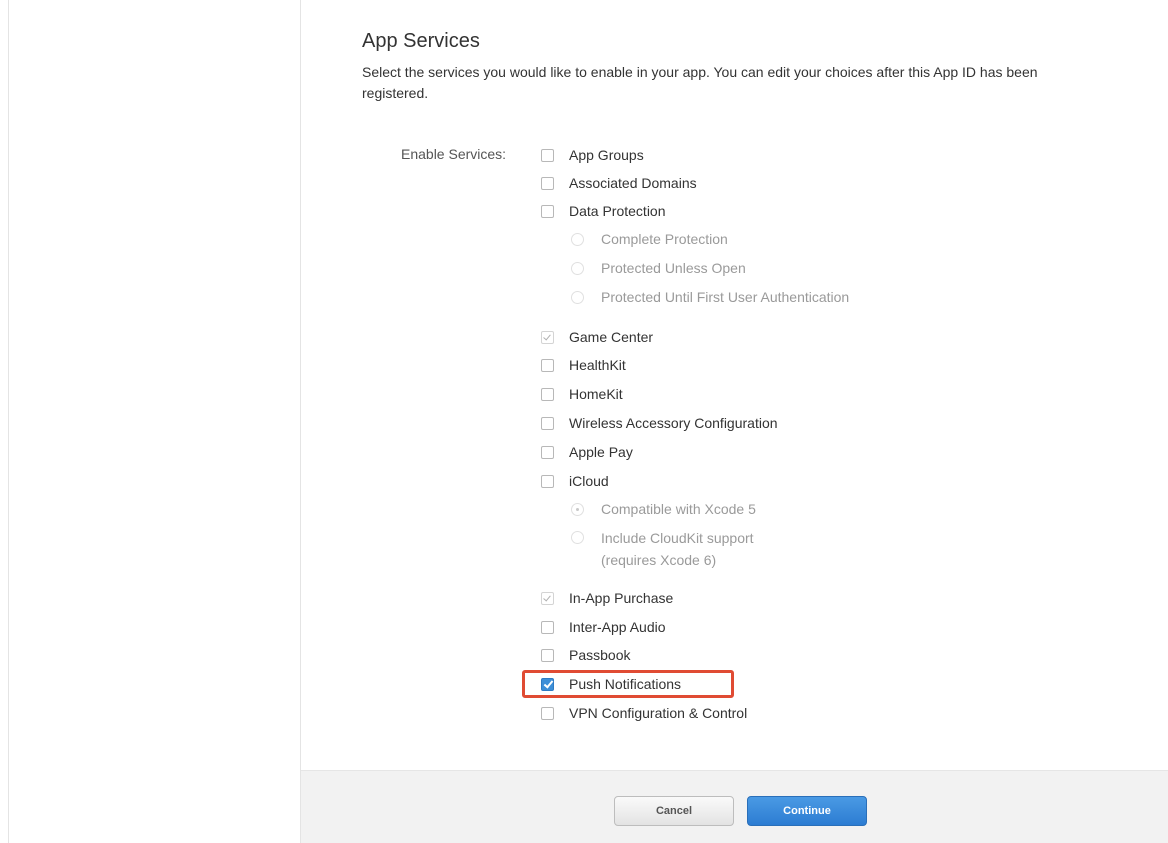  What do you see at coordinates (547, 155) in the screenshot?
I see `app-groups-checkbox` at bounding box center [547, 155].